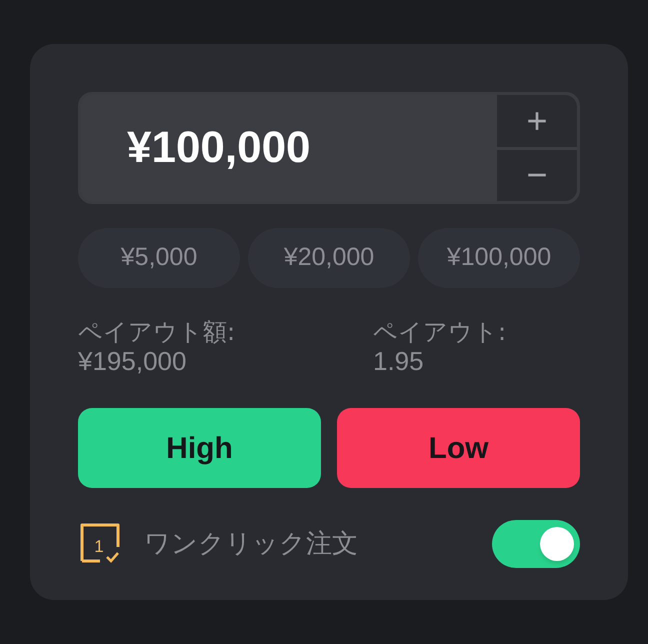 This screenshot has height=644, width=648. I want to click on decrement-button: −, so click(537, 175).